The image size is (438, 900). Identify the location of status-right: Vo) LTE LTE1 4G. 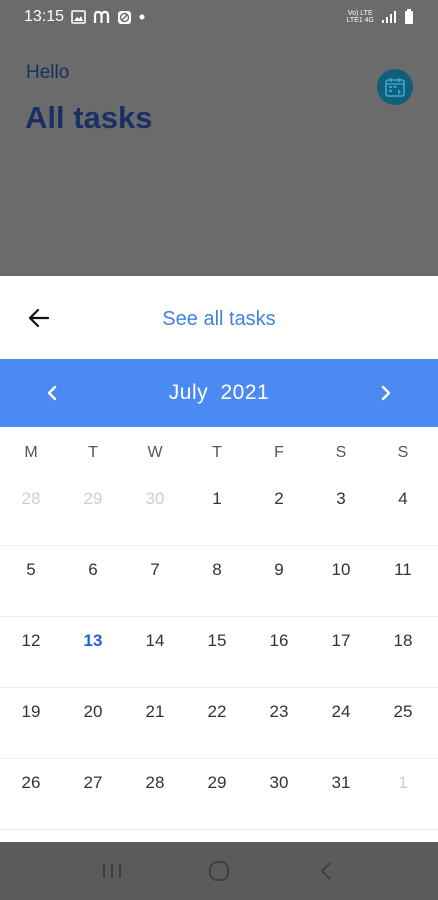
(381, 17).